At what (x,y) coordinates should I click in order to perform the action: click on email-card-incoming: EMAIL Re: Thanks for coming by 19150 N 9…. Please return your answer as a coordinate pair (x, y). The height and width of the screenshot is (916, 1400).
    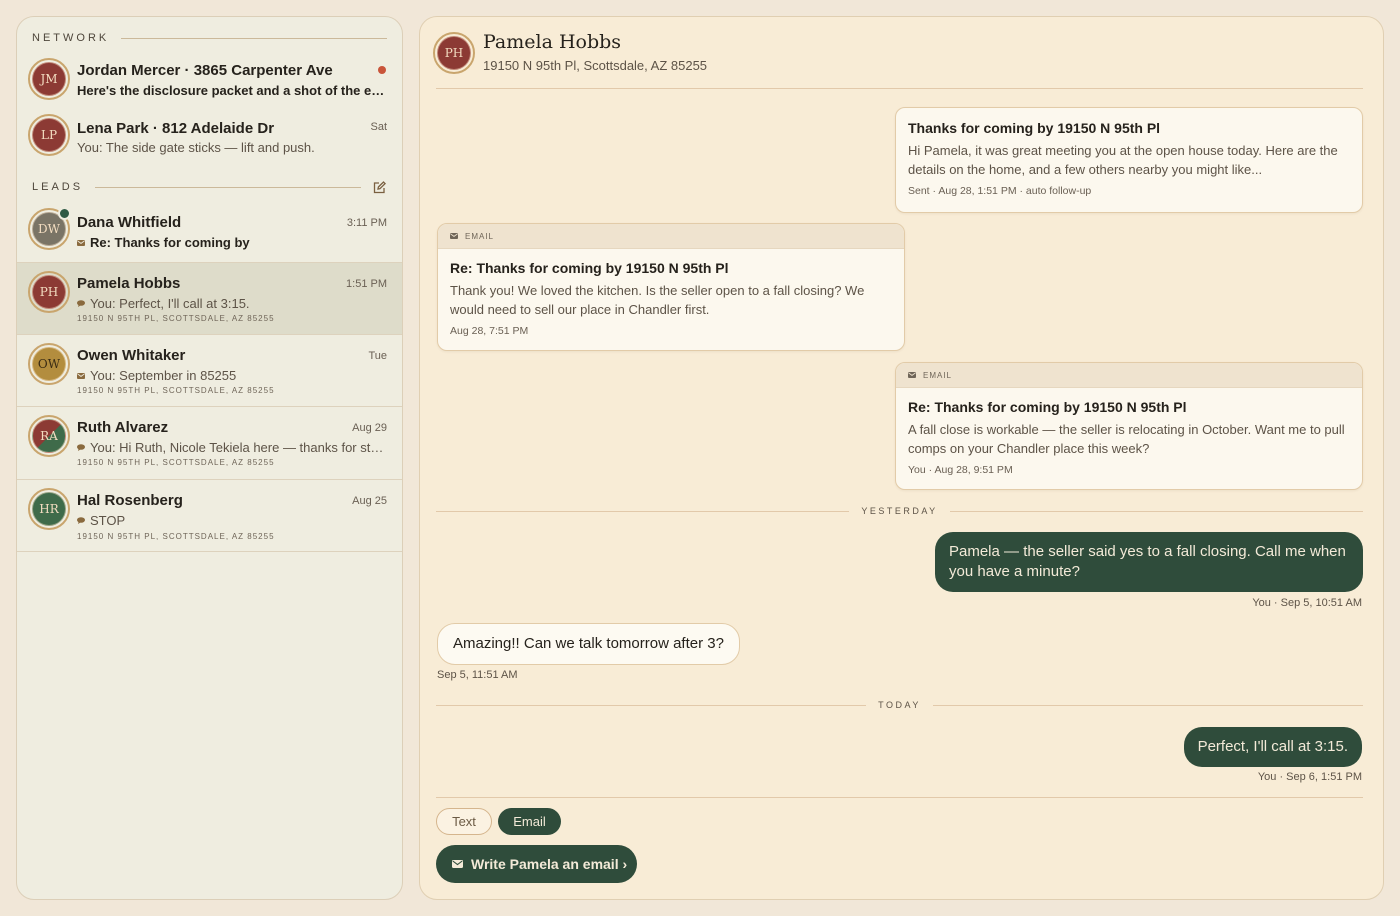
    Looking at the image, I should click on (671, 287).